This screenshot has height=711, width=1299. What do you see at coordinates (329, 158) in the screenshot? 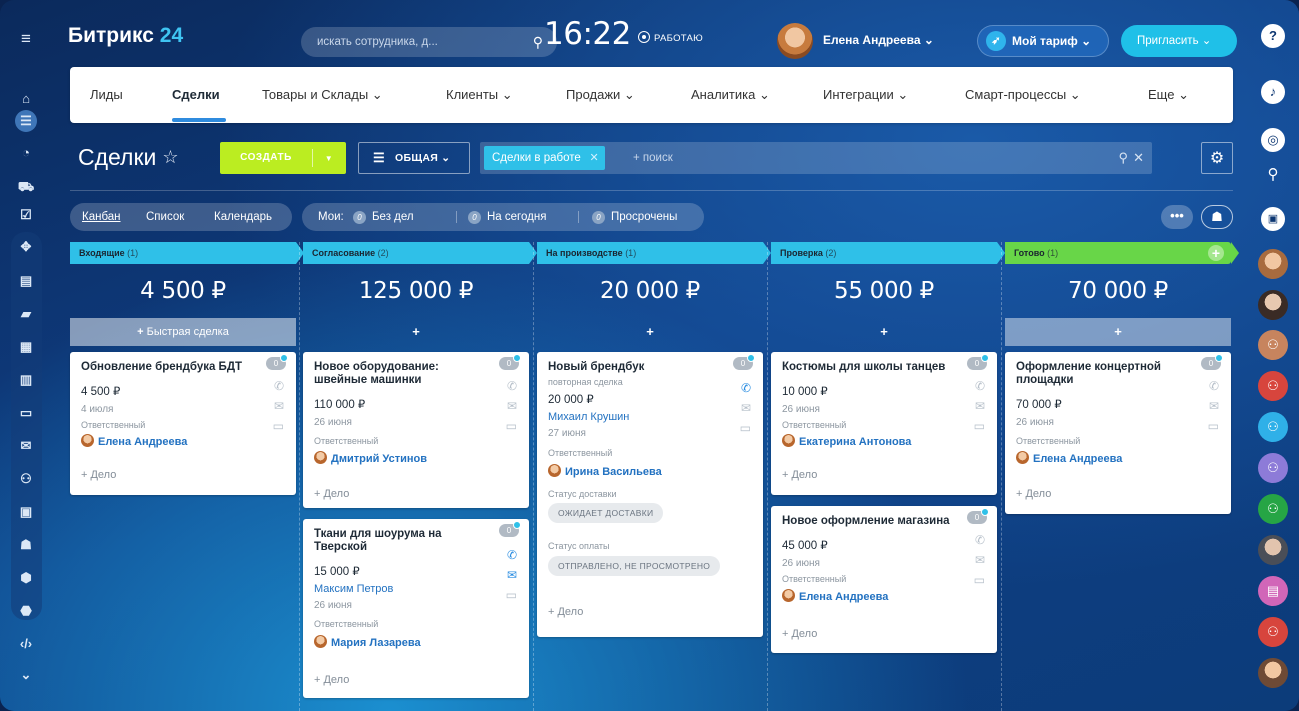
I see `caret-down-icon: ▼` at bounding box center [329, 158].